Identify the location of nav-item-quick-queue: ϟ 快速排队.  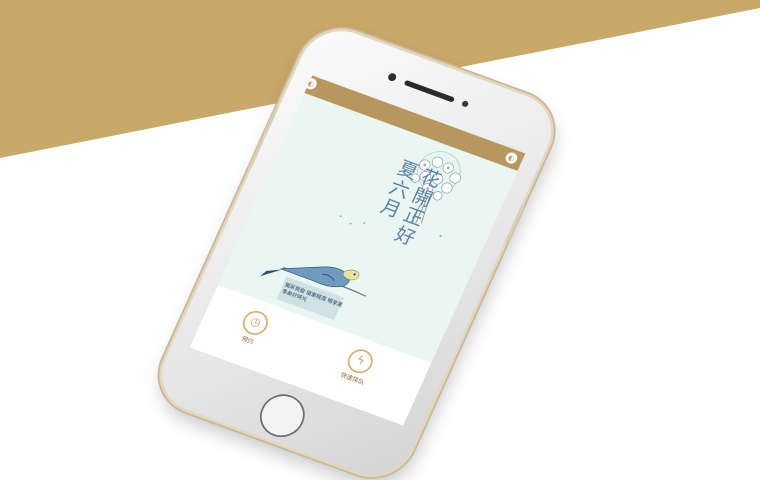
(358, 367).